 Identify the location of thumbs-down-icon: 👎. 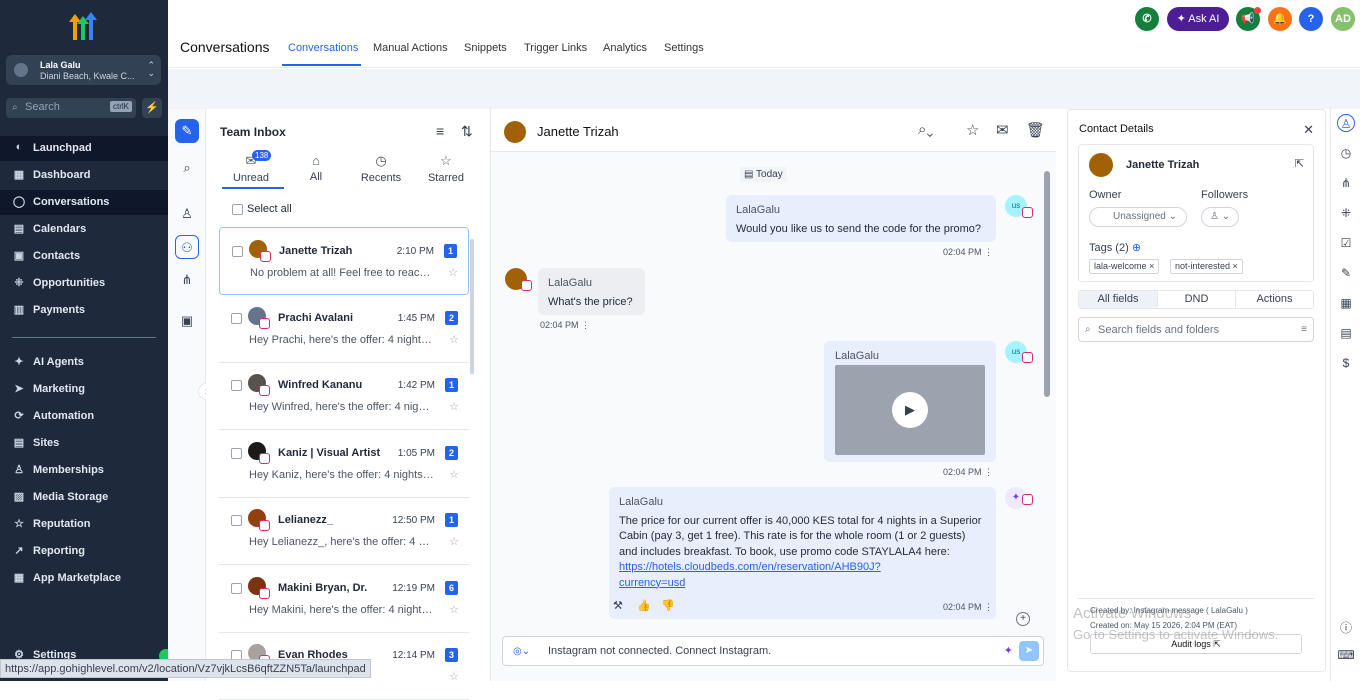
(668, 605).